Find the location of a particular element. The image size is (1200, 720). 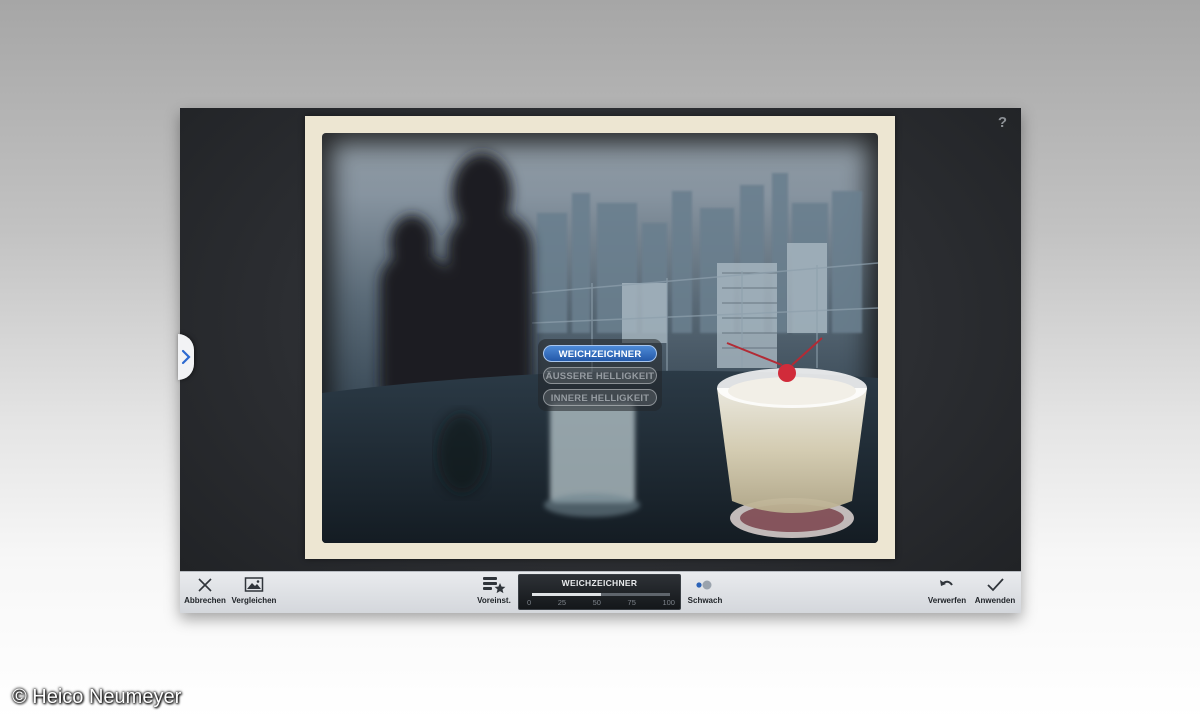

slider-tick: 75 is located at coordinates (631, 602).